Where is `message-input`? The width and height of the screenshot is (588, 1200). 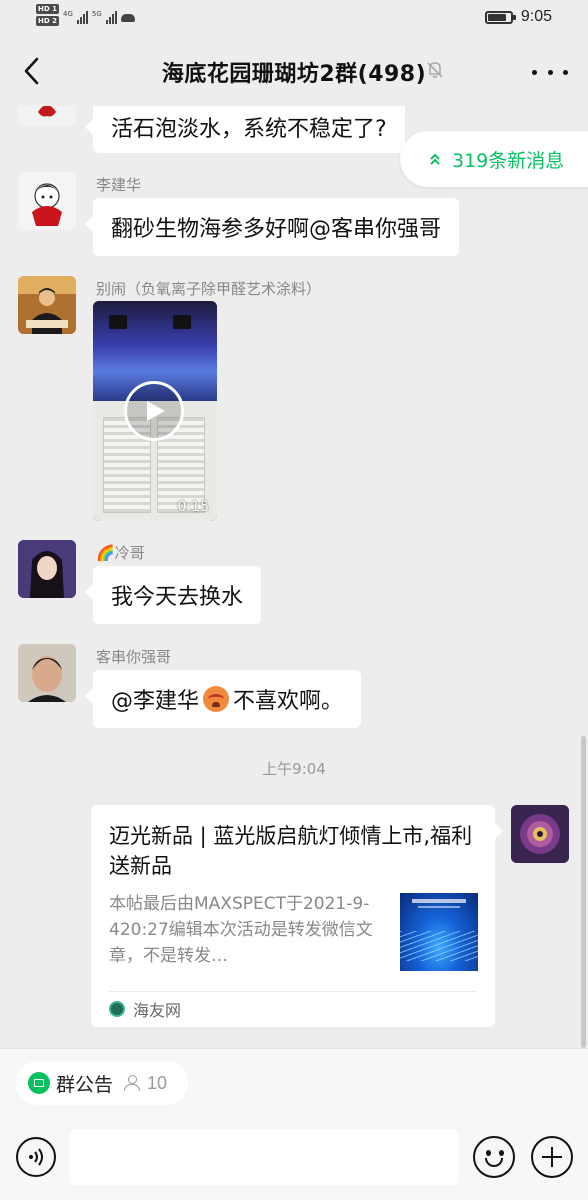
message-input is located at coordinates (264, 1157).